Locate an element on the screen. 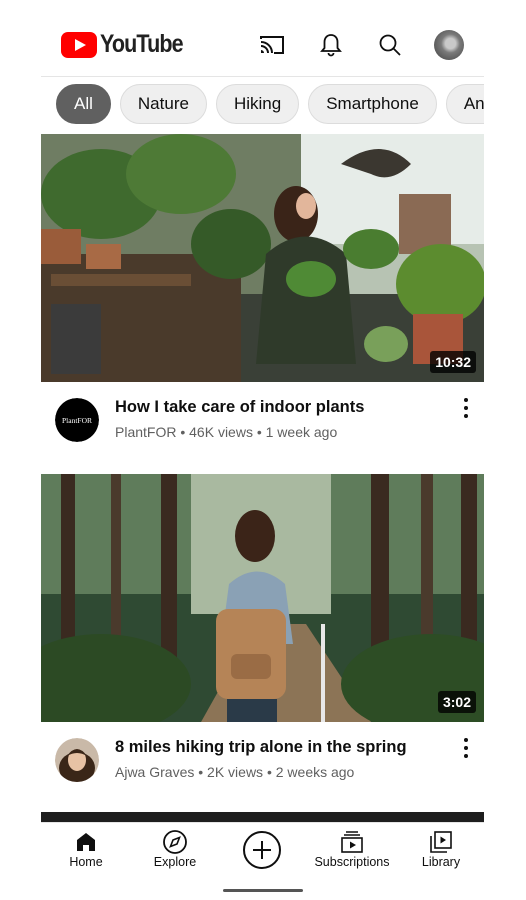 The height and width of the screenshot is (900, 526). nav-explore-label: Explore is located at coordinates (175, 862).